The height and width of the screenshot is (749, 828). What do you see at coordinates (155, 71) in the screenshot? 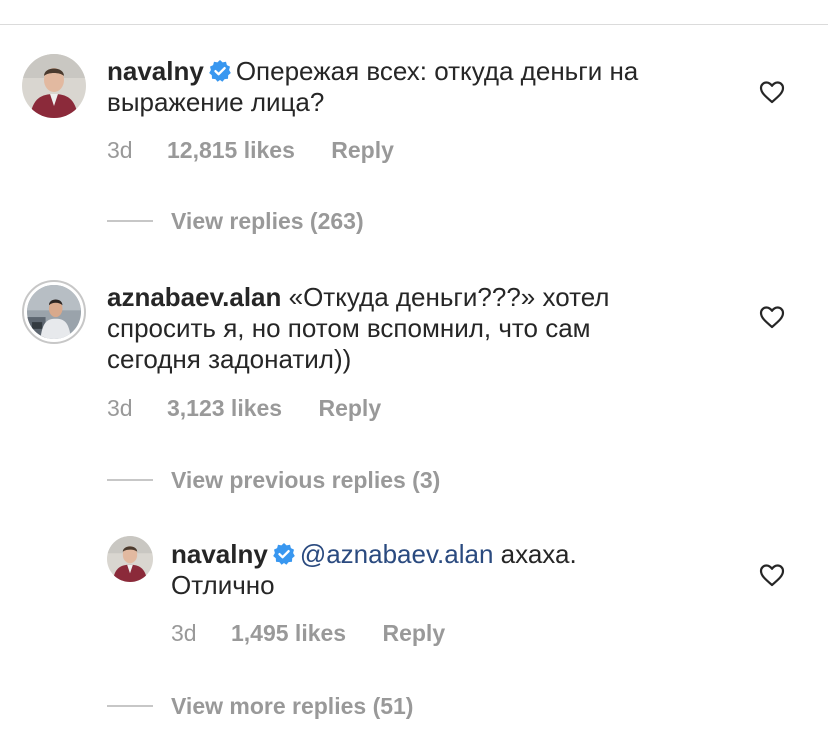
I see `comment-username: navalny` at bounding box center [155, 71].